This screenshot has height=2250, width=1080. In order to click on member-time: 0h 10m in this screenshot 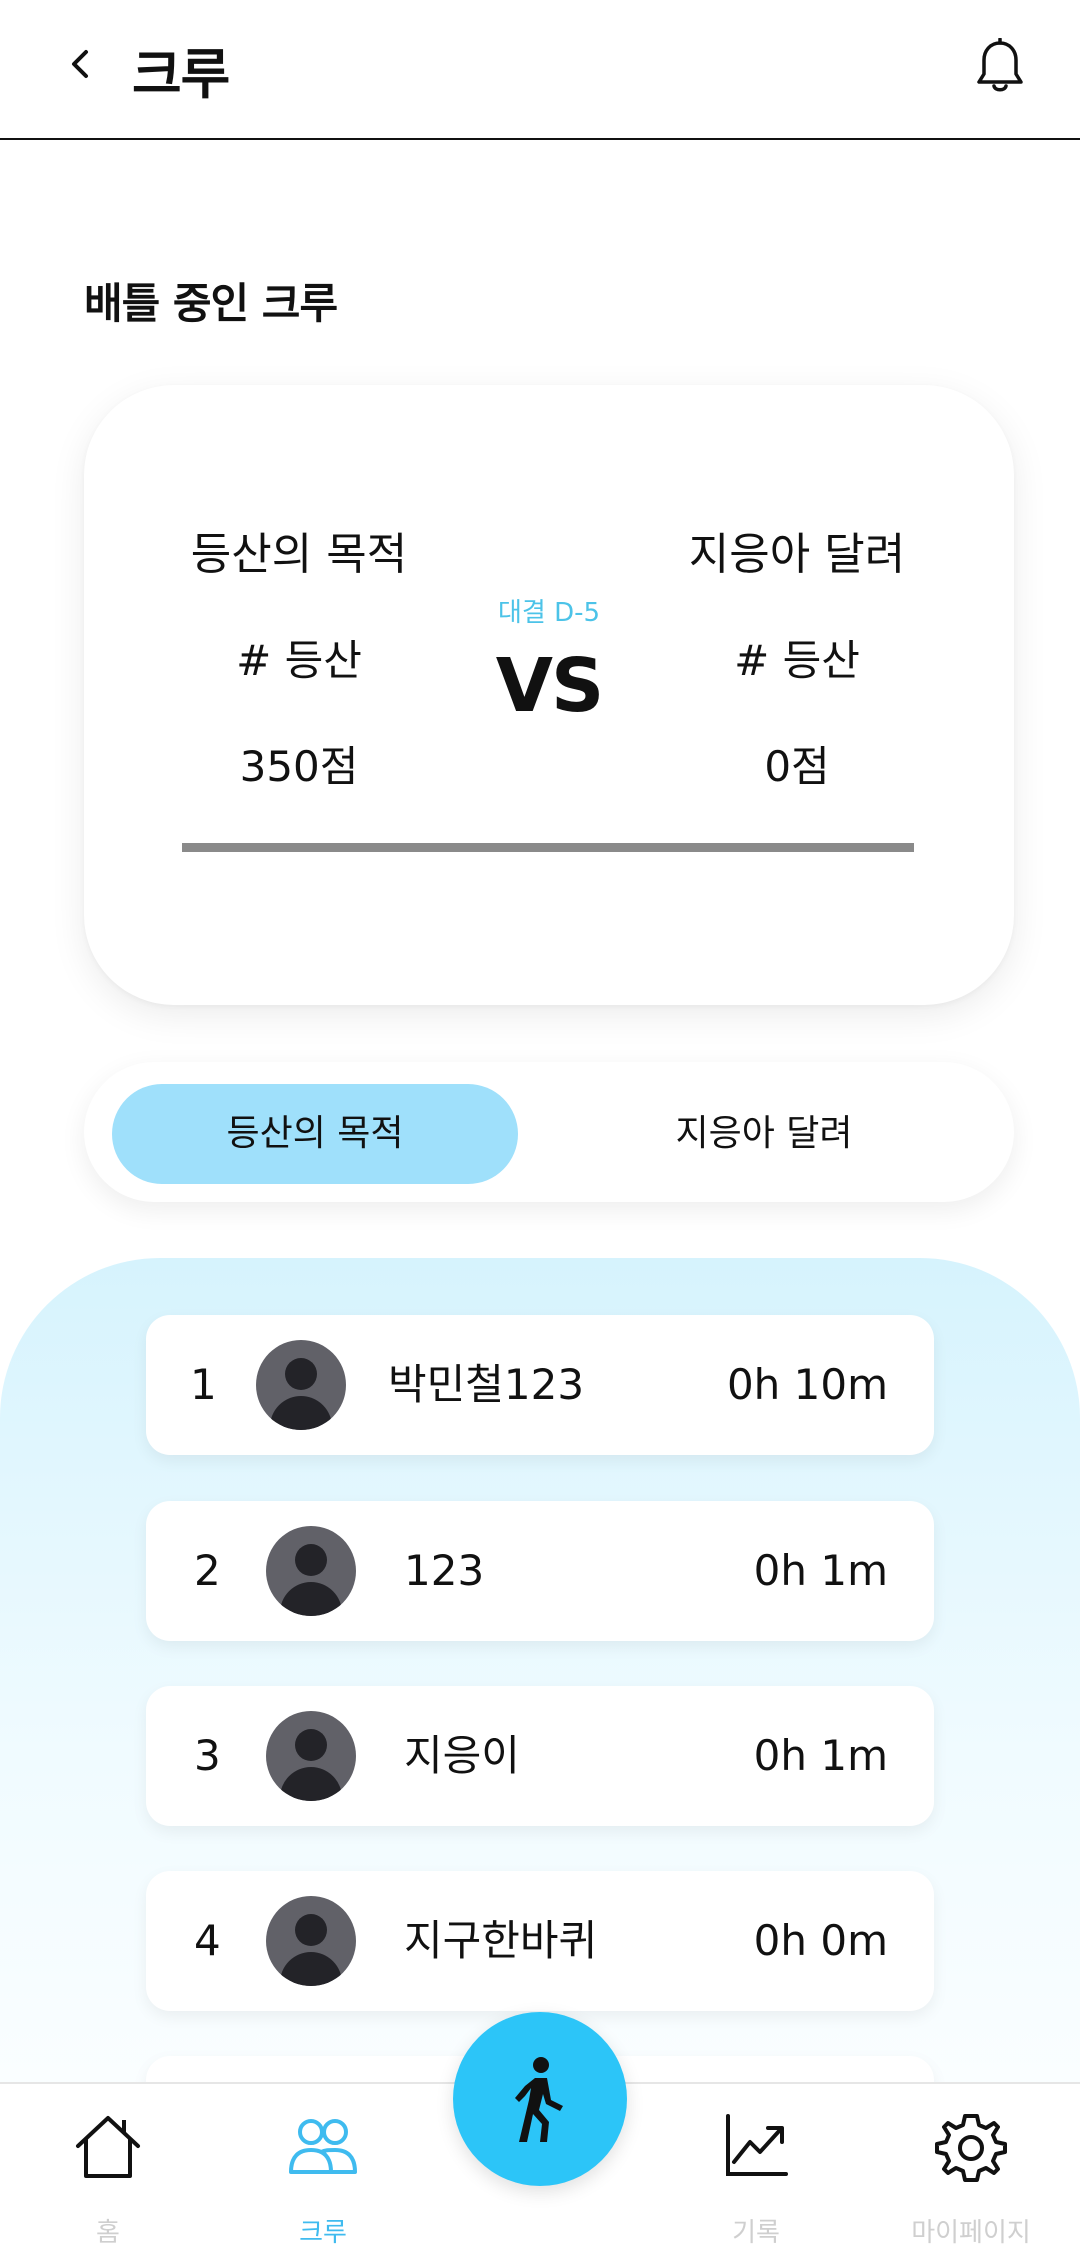, I will do `click(807, 1384)`.